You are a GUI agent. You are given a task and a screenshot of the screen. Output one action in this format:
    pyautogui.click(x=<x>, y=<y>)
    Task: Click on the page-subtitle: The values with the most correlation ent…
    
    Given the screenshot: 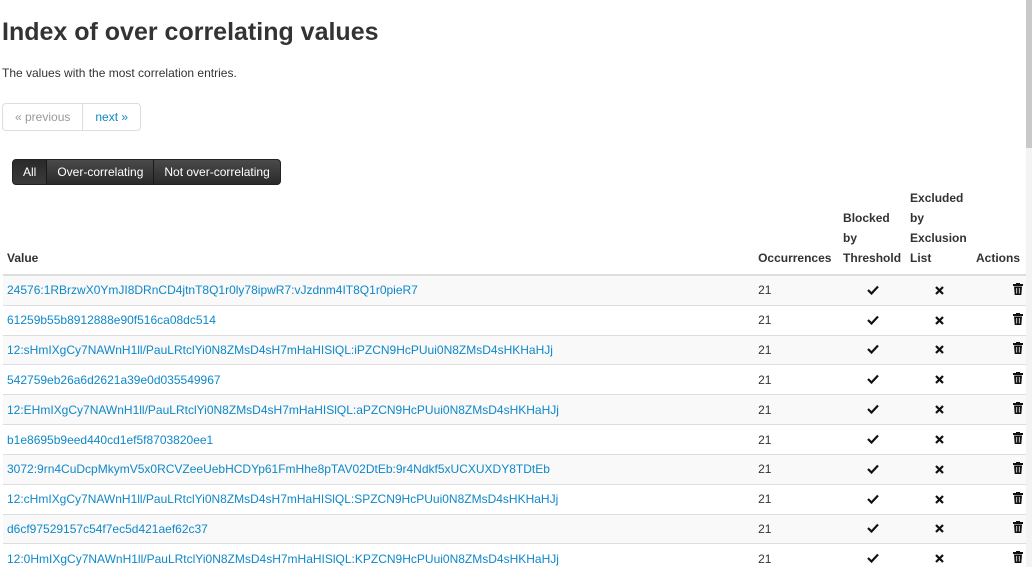 What is the action you would take?
    pyautogui.click(x=119, y=73)
    